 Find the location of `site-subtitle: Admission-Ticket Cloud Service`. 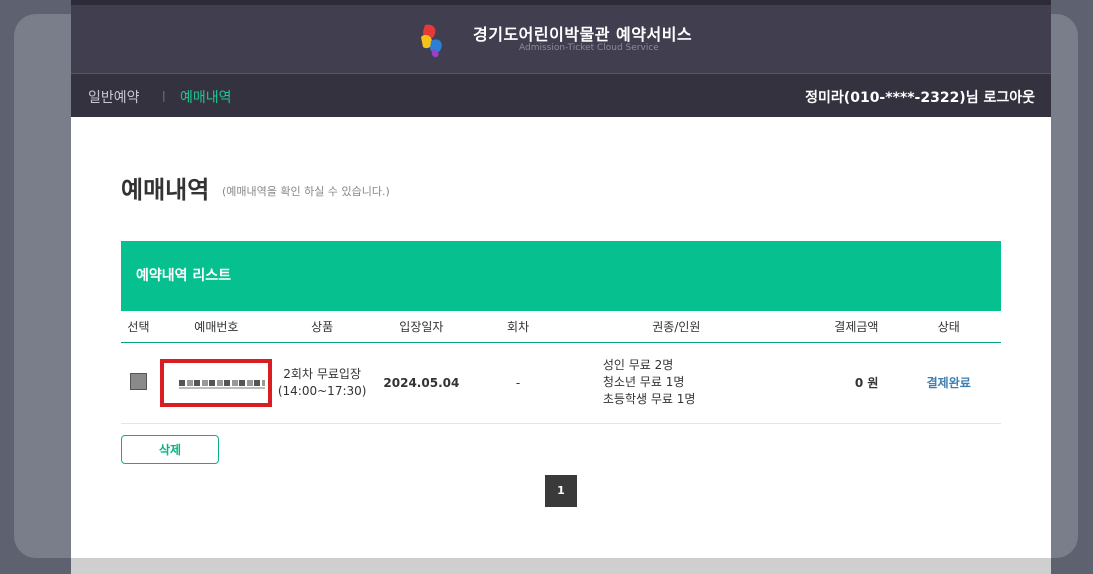

site-subtitle: Admission-Ticket Cloud Service is located at coordinates (589, 48).